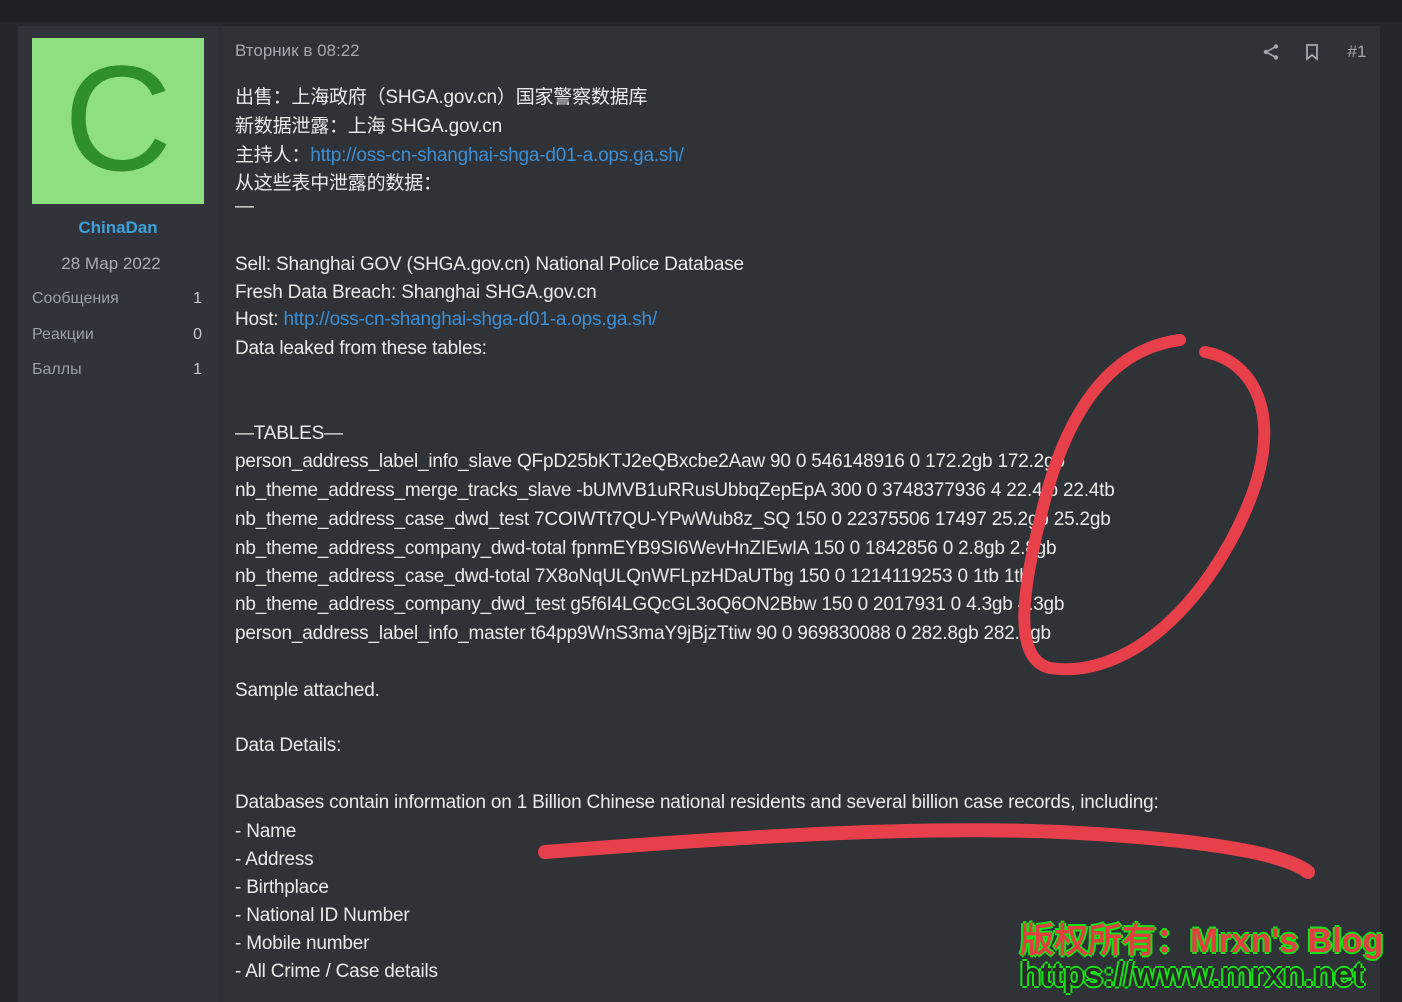 This screenshot has height=1002, width=1402. What do you see at coordinates (118, 118) in the screenshot?
I see `avatar-letter: C` at bounding box center [118, 118].